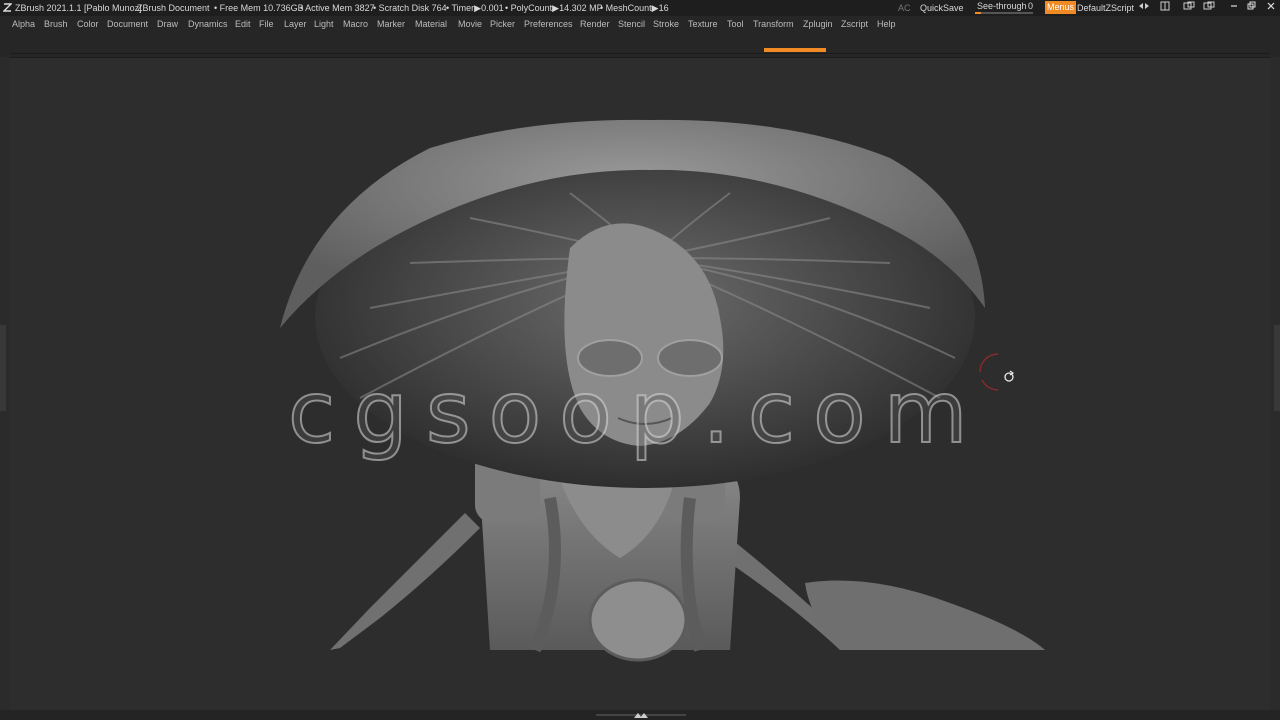  What do you see at coordinates (23, 24) in the screenshot?
I see `menu-alpha: Alpha` at bounding box center [23, 24].